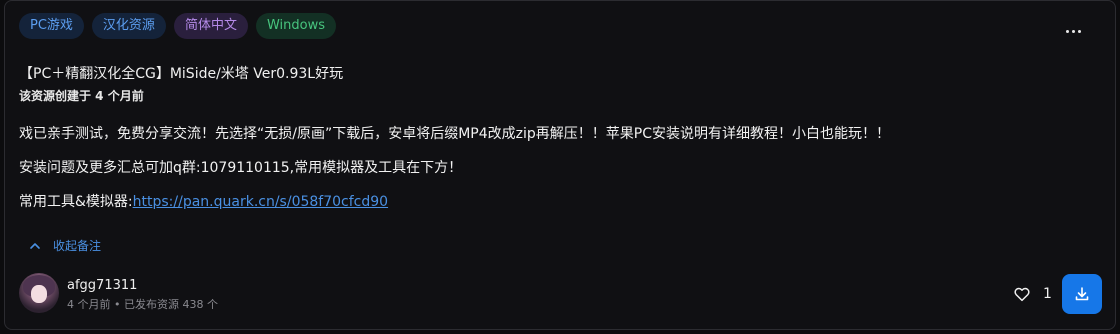 Image resolution: width=1120 pixels, height=334 pixels. I want to click on collapse-notes-label: 收起备注, so click(77, 246).